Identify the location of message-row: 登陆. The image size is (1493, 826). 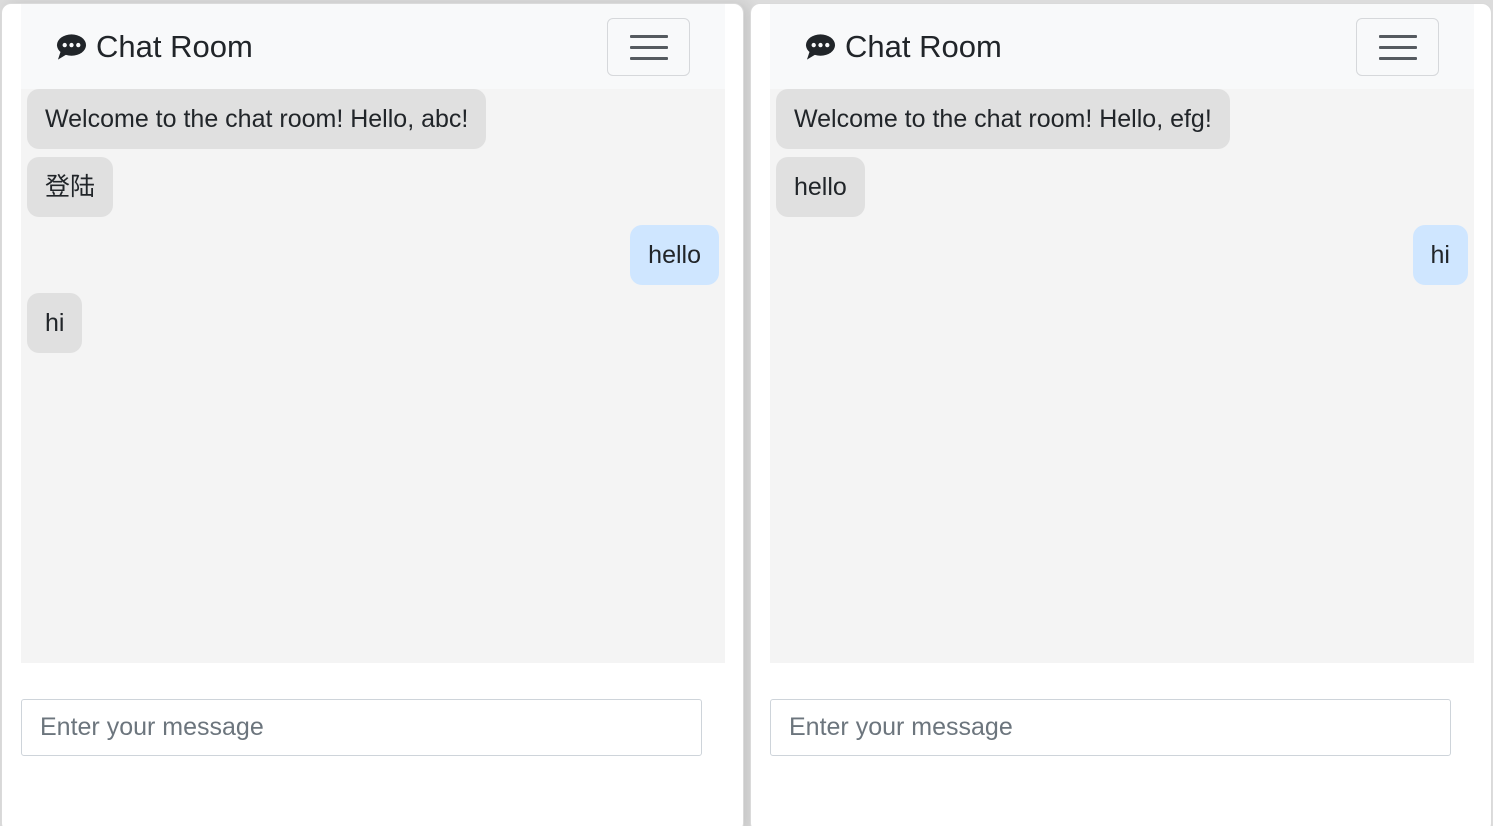
(373, 191).